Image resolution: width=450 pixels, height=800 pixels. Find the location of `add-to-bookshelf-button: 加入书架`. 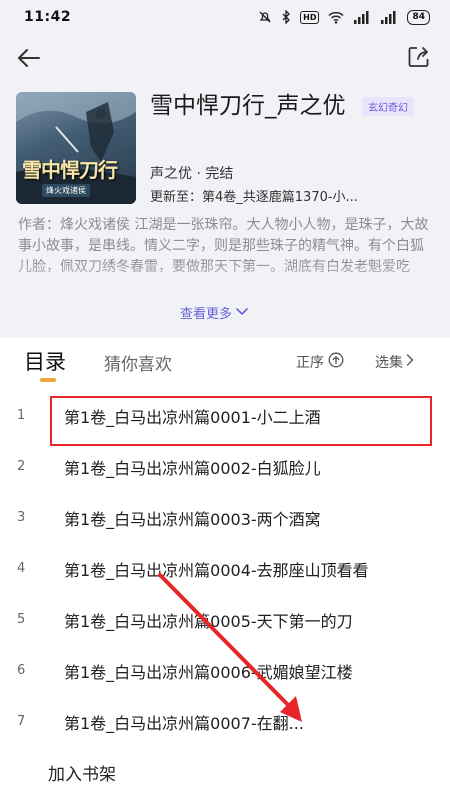

add-to-bookshelf-button: 加入书架 is located at coordinates (82, 772).